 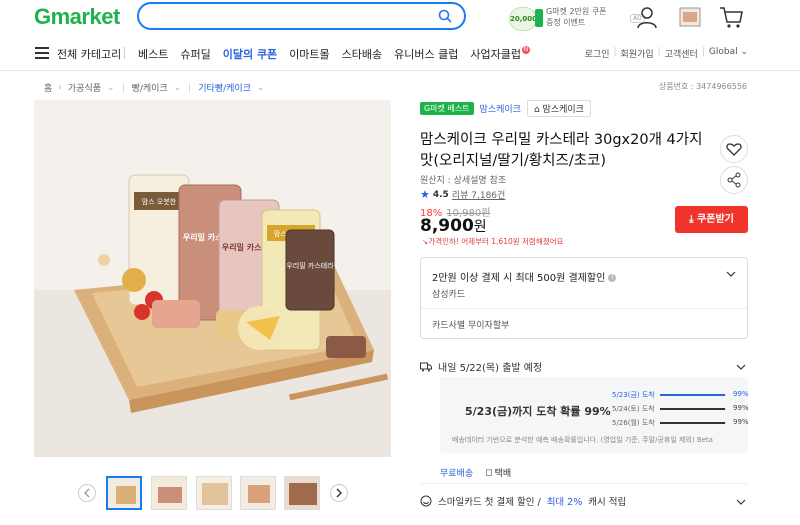 What do you see at coordinates (564, 502) in the screenshot?
I see `smile-cashback-rate: 최대 2%` at bounding box center [564, 502].